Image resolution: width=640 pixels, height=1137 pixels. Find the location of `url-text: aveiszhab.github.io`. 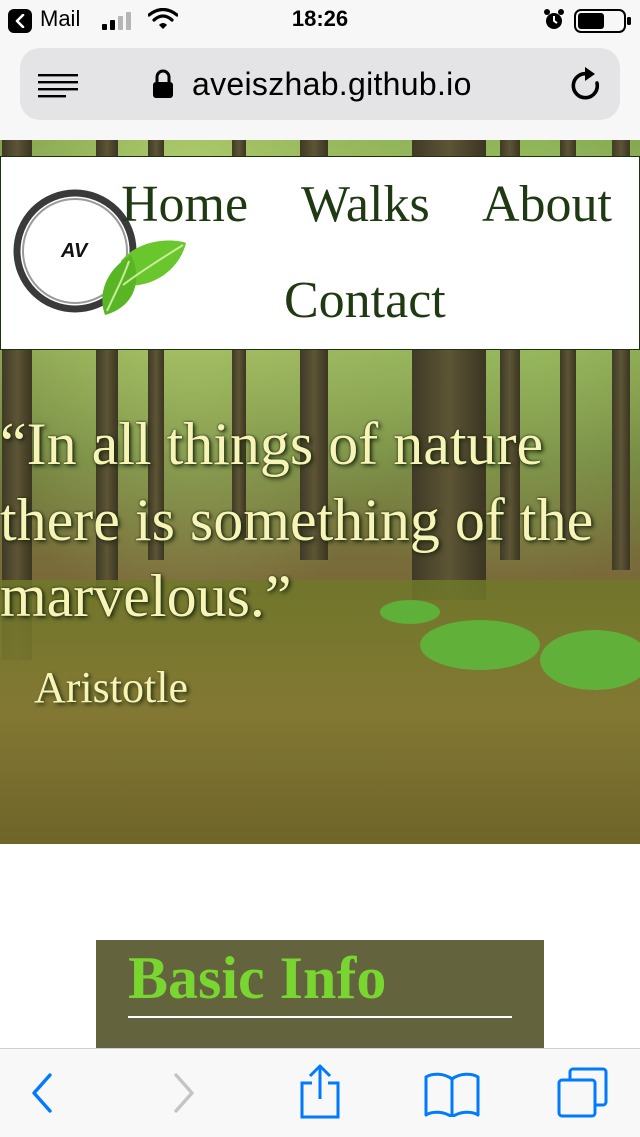

url-text: aveiszhab.github.io is located at coordinates (332, 84).